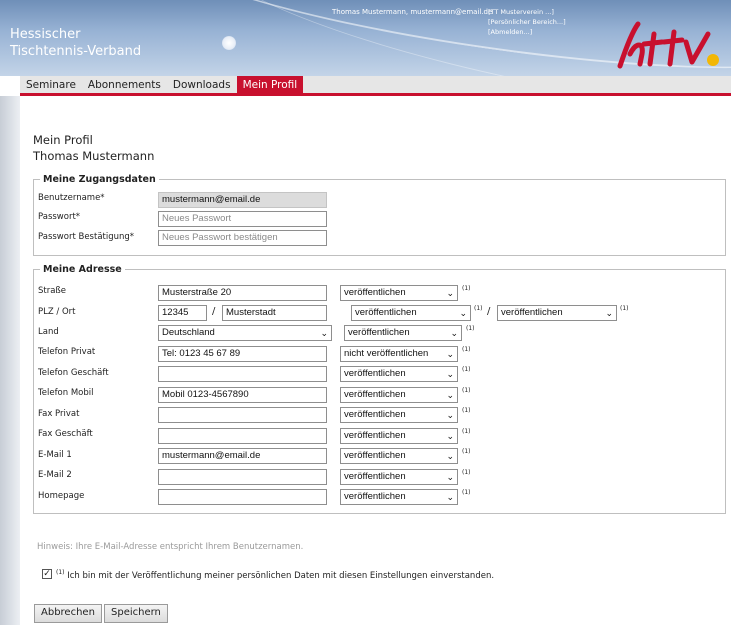  I want to click on country-visibility-select: veröffentlichen ⌄, so click(403, 333).